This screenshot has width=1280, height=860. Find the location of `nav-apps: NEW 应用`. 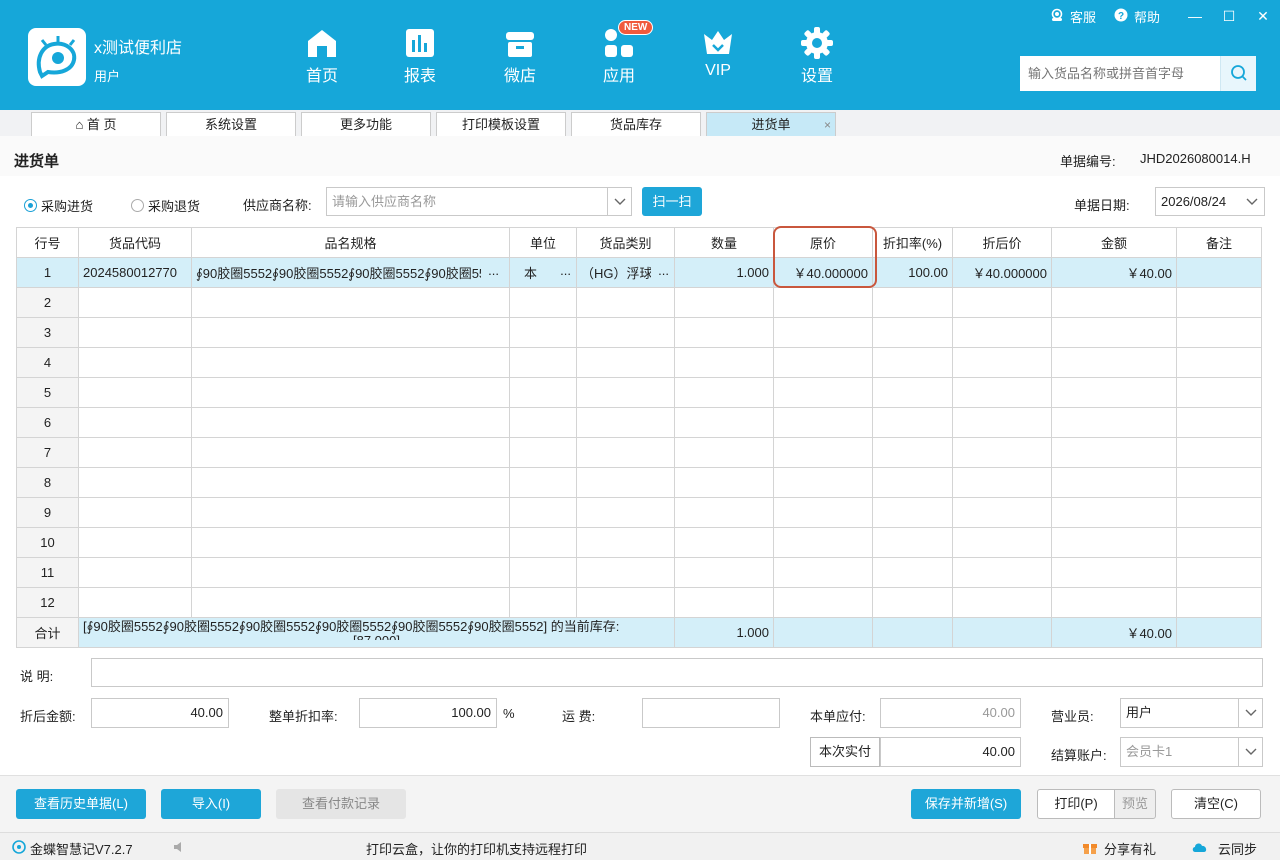

nav-apps: NEW 应用 is located at coordinates (619, 53).